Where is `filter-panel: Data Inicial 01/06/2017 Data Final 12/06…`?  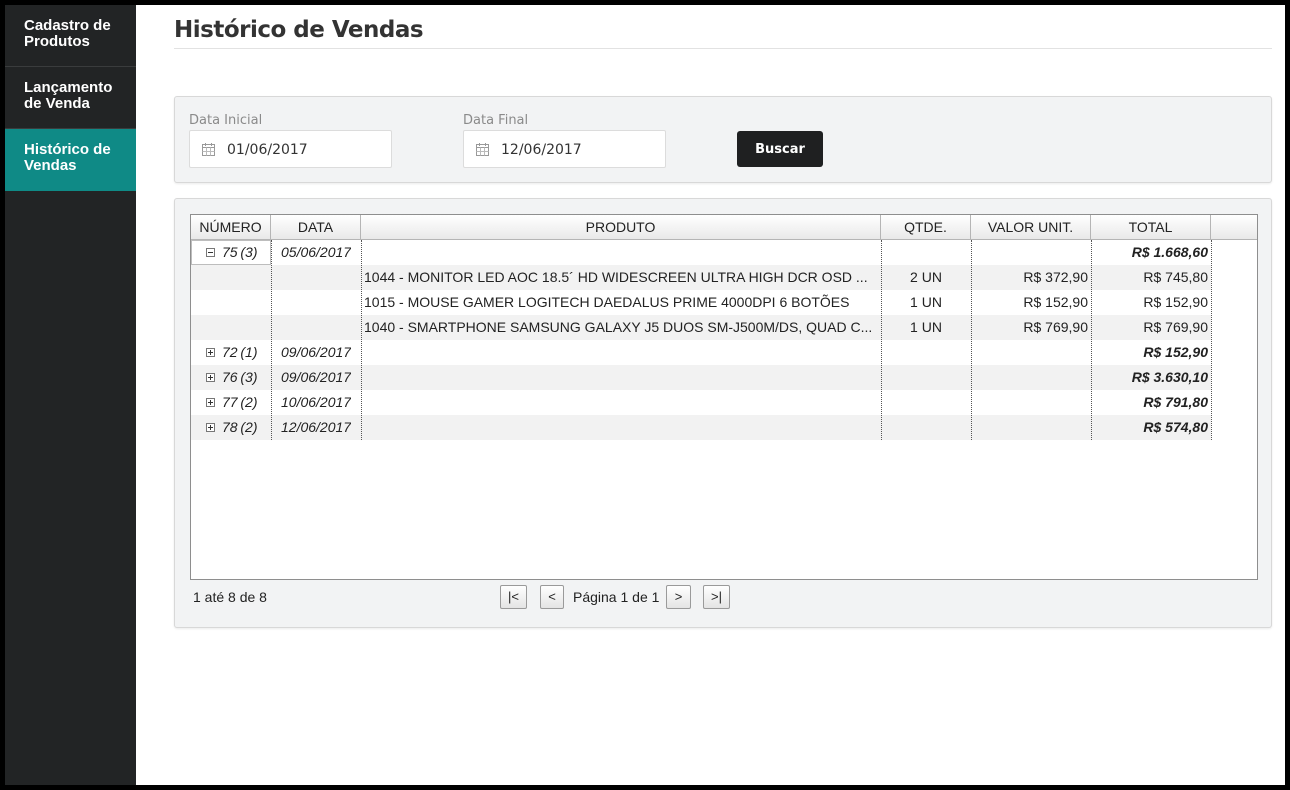 filter-panel: Data Inicial 01/06/2017 Data Final 12/06… is located at coordinates (723, 139).